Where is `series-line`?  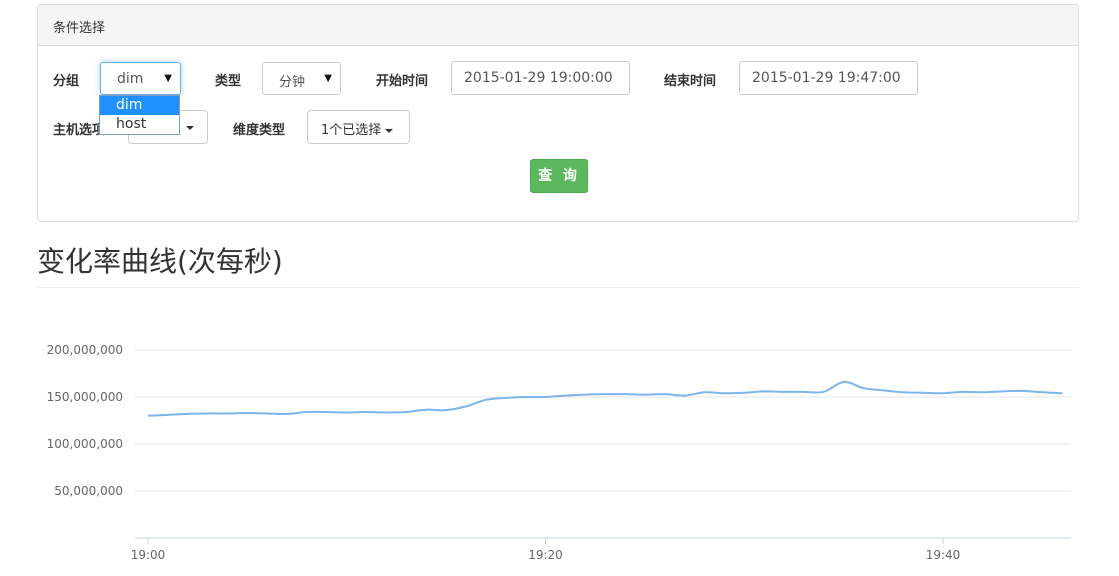
series-line is located at coordinates (605, 398).